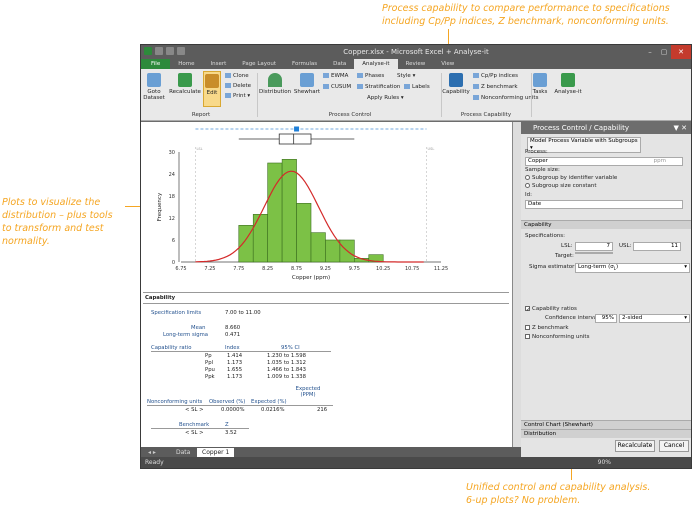  I want to click on redo-icon, so click(181, 51).